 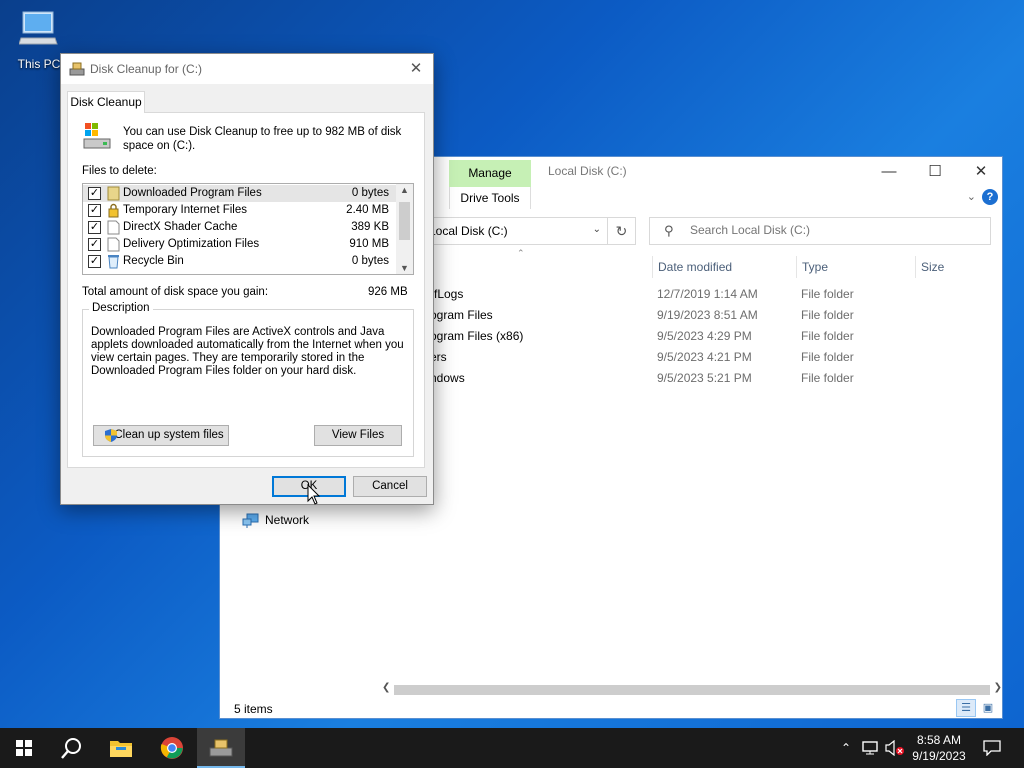 I want to click on row-name: ogram Files, so click(x=461, y=315).